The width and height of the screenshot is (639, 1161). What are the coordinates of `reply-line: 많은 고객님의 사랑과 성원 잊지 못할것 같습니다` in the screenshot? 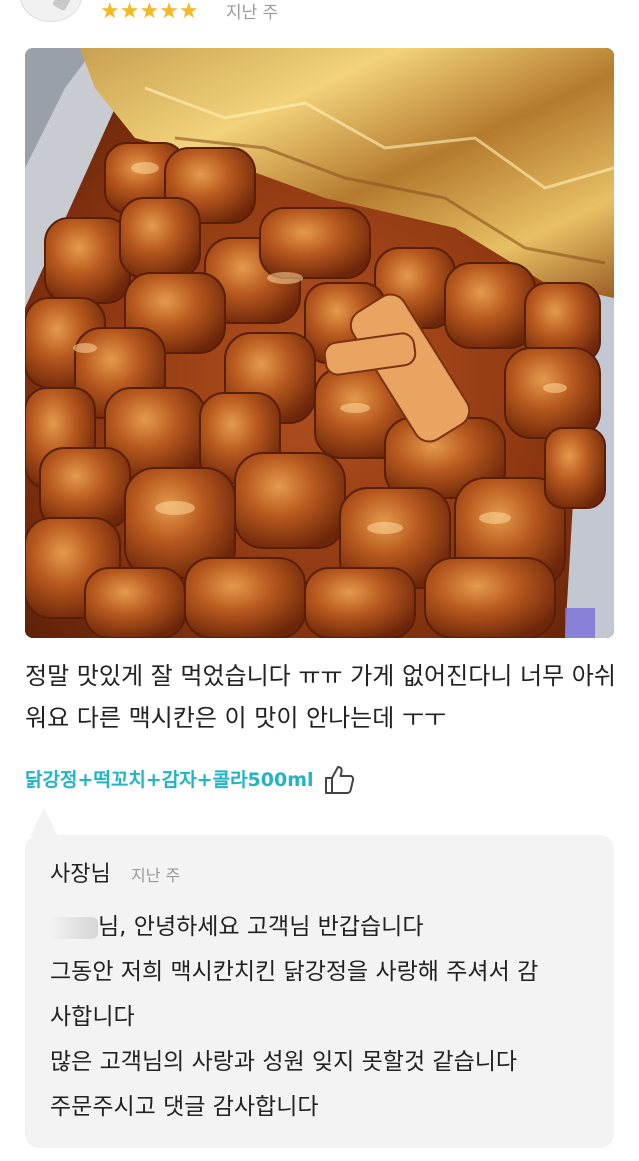 It's located at (284, 1062).